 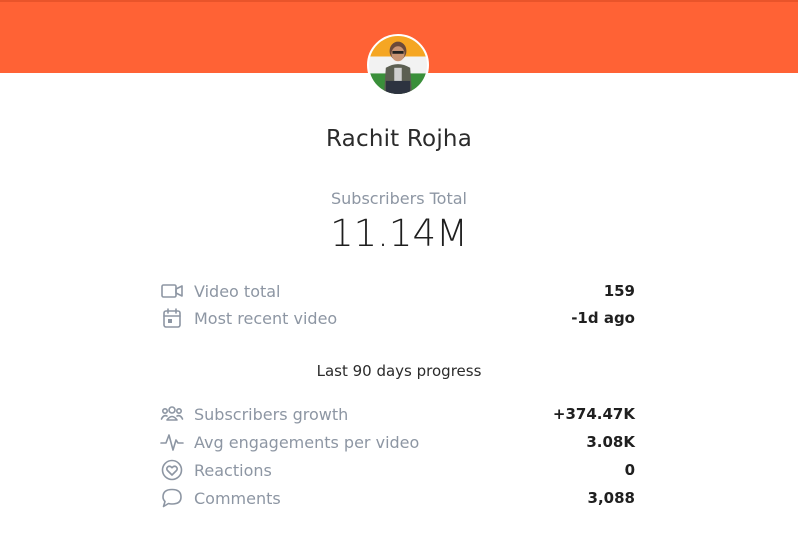 What do you see at coordinates (266, 318) in the screenshot?
I see `stat-label: Most recent video` at bounding box center [266, 318].